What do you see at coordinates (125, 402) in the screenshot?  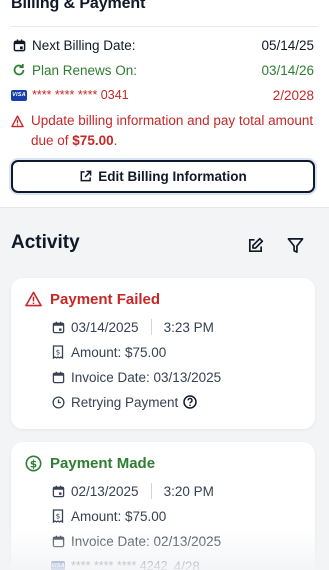 I see `activity-retry-label: Retrying Payment` at bounding box center [125, 402].